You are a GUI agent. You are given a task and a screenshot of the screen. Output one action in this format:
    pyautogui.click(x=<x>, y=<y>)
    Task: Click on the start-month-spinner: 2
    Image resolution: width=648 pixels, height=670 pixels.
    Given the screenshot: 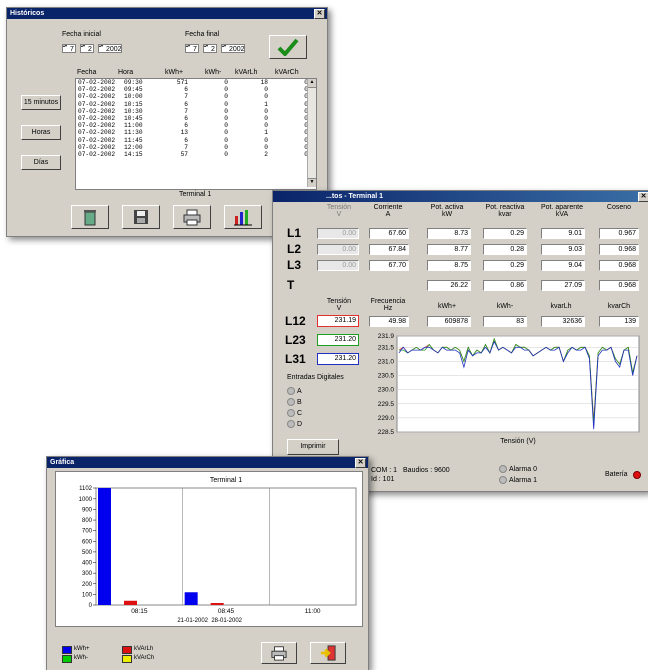 What is the action you would take?
    pyautogui.click(x=87, y=48)
    